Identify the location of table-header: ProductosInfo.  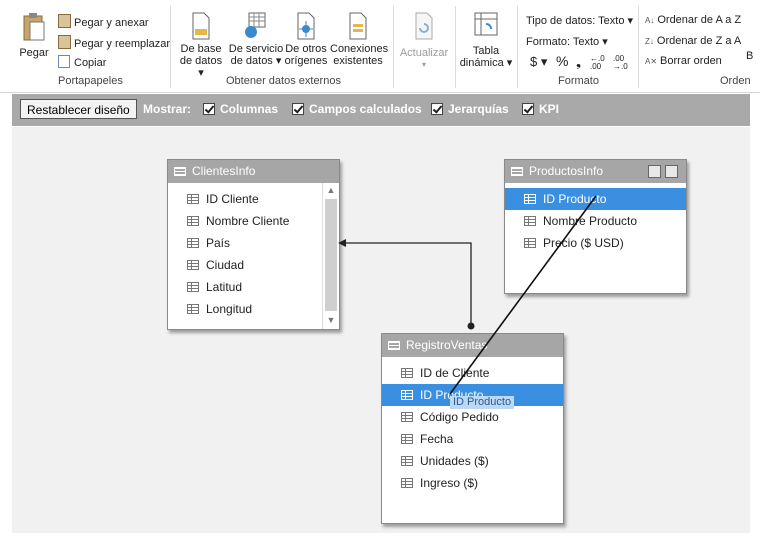
(595, 171).